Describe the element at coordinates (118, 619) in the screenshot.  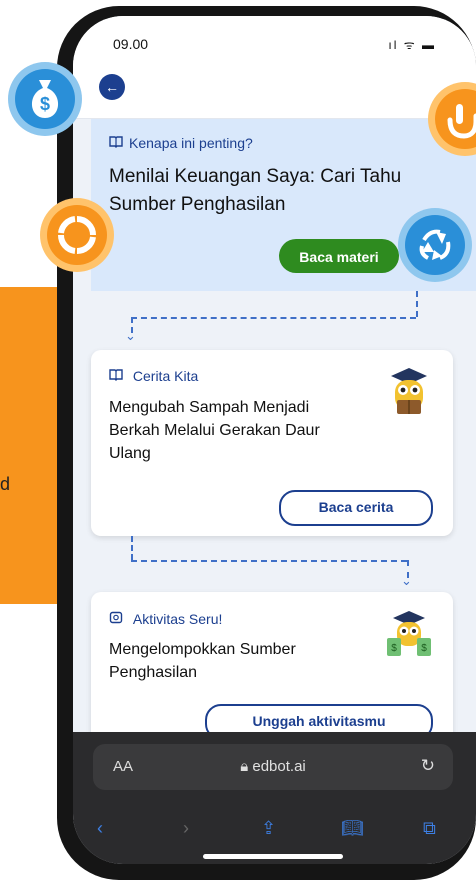
I see `activity-icon` at that location.